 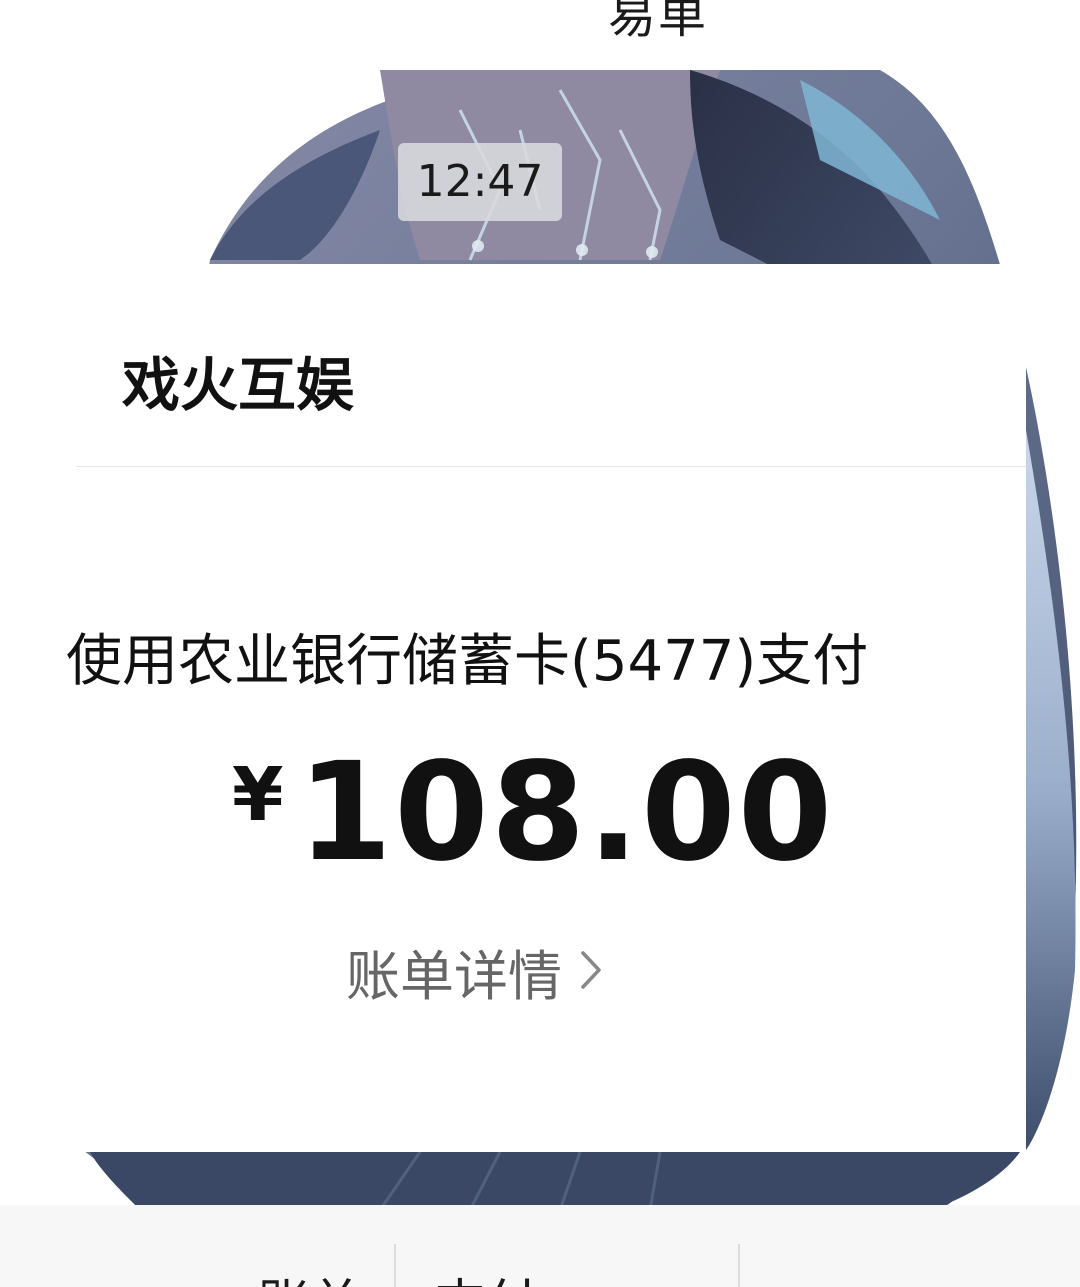 What do you see at coordinates (486, 1274) in the screenshot?
I see `bottom-menu-item-pay: 支付` at bounding box center [486, 1274].